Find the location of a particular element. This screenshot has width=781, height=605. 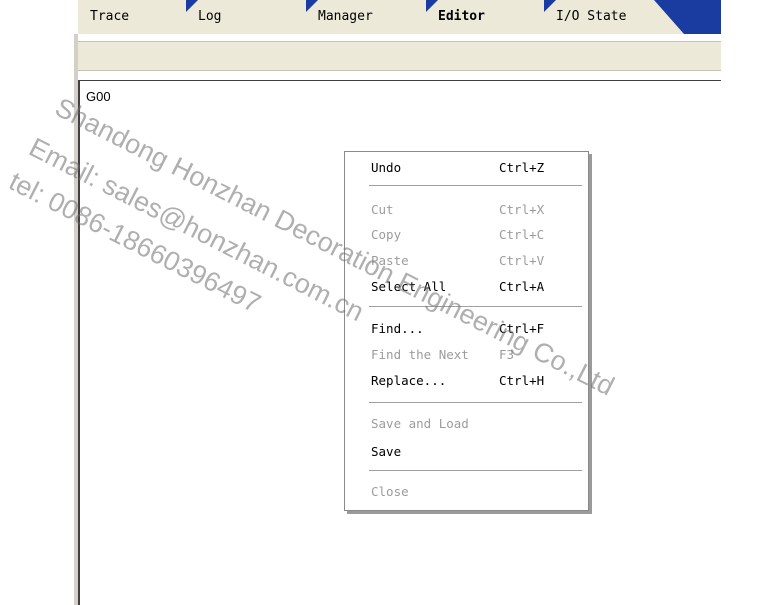

tab-trace: Trace is located at coordinates (128, 17).